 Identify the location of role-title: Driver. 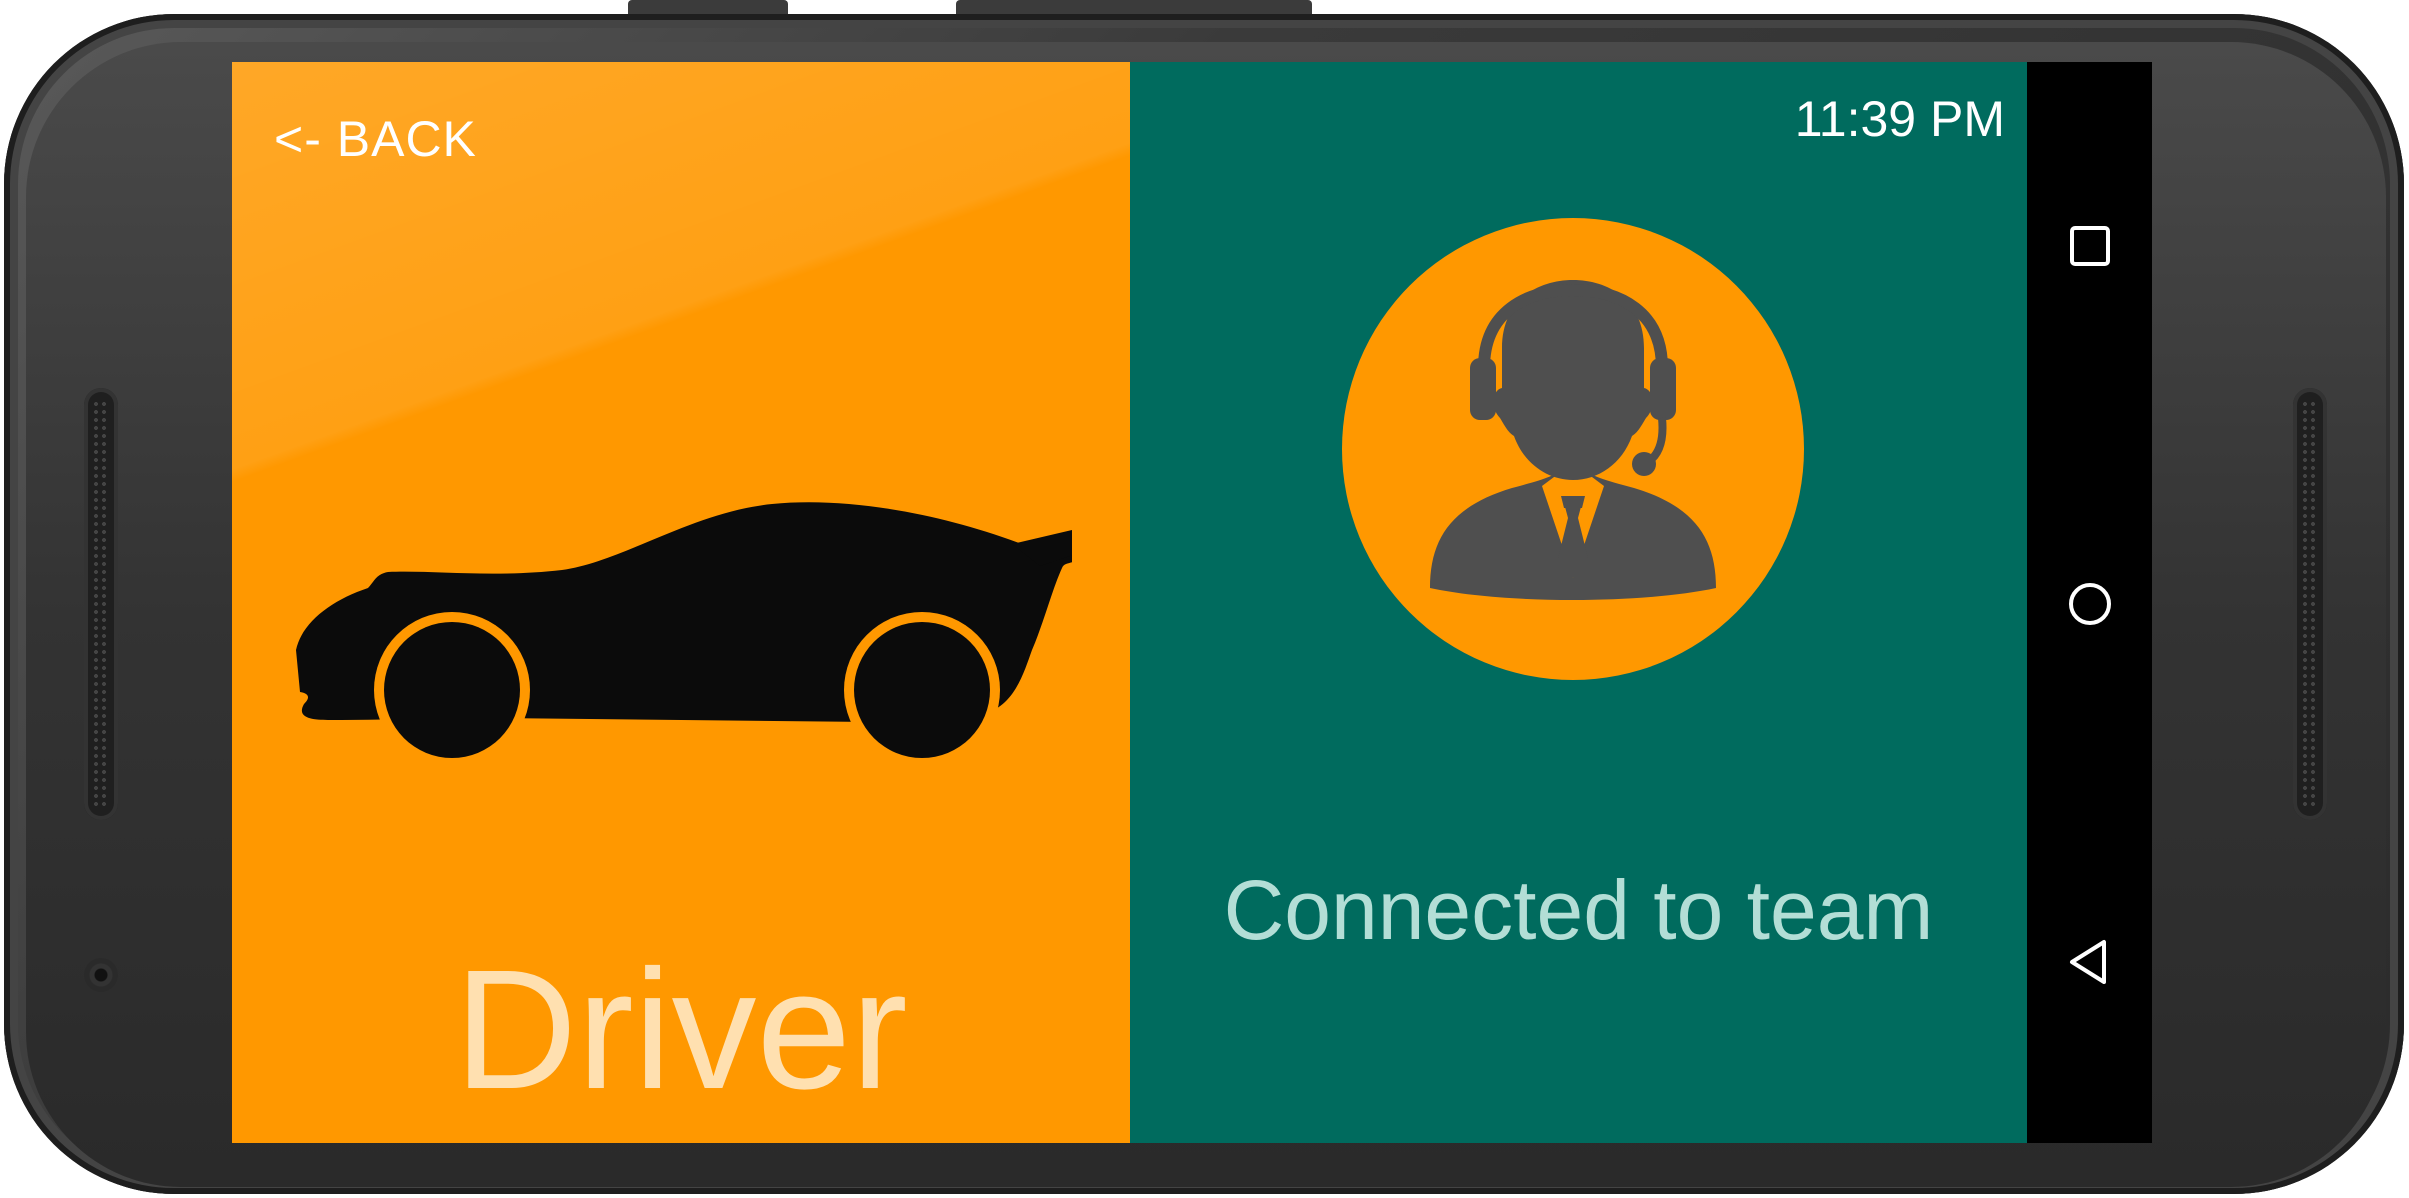
(681, 1030).